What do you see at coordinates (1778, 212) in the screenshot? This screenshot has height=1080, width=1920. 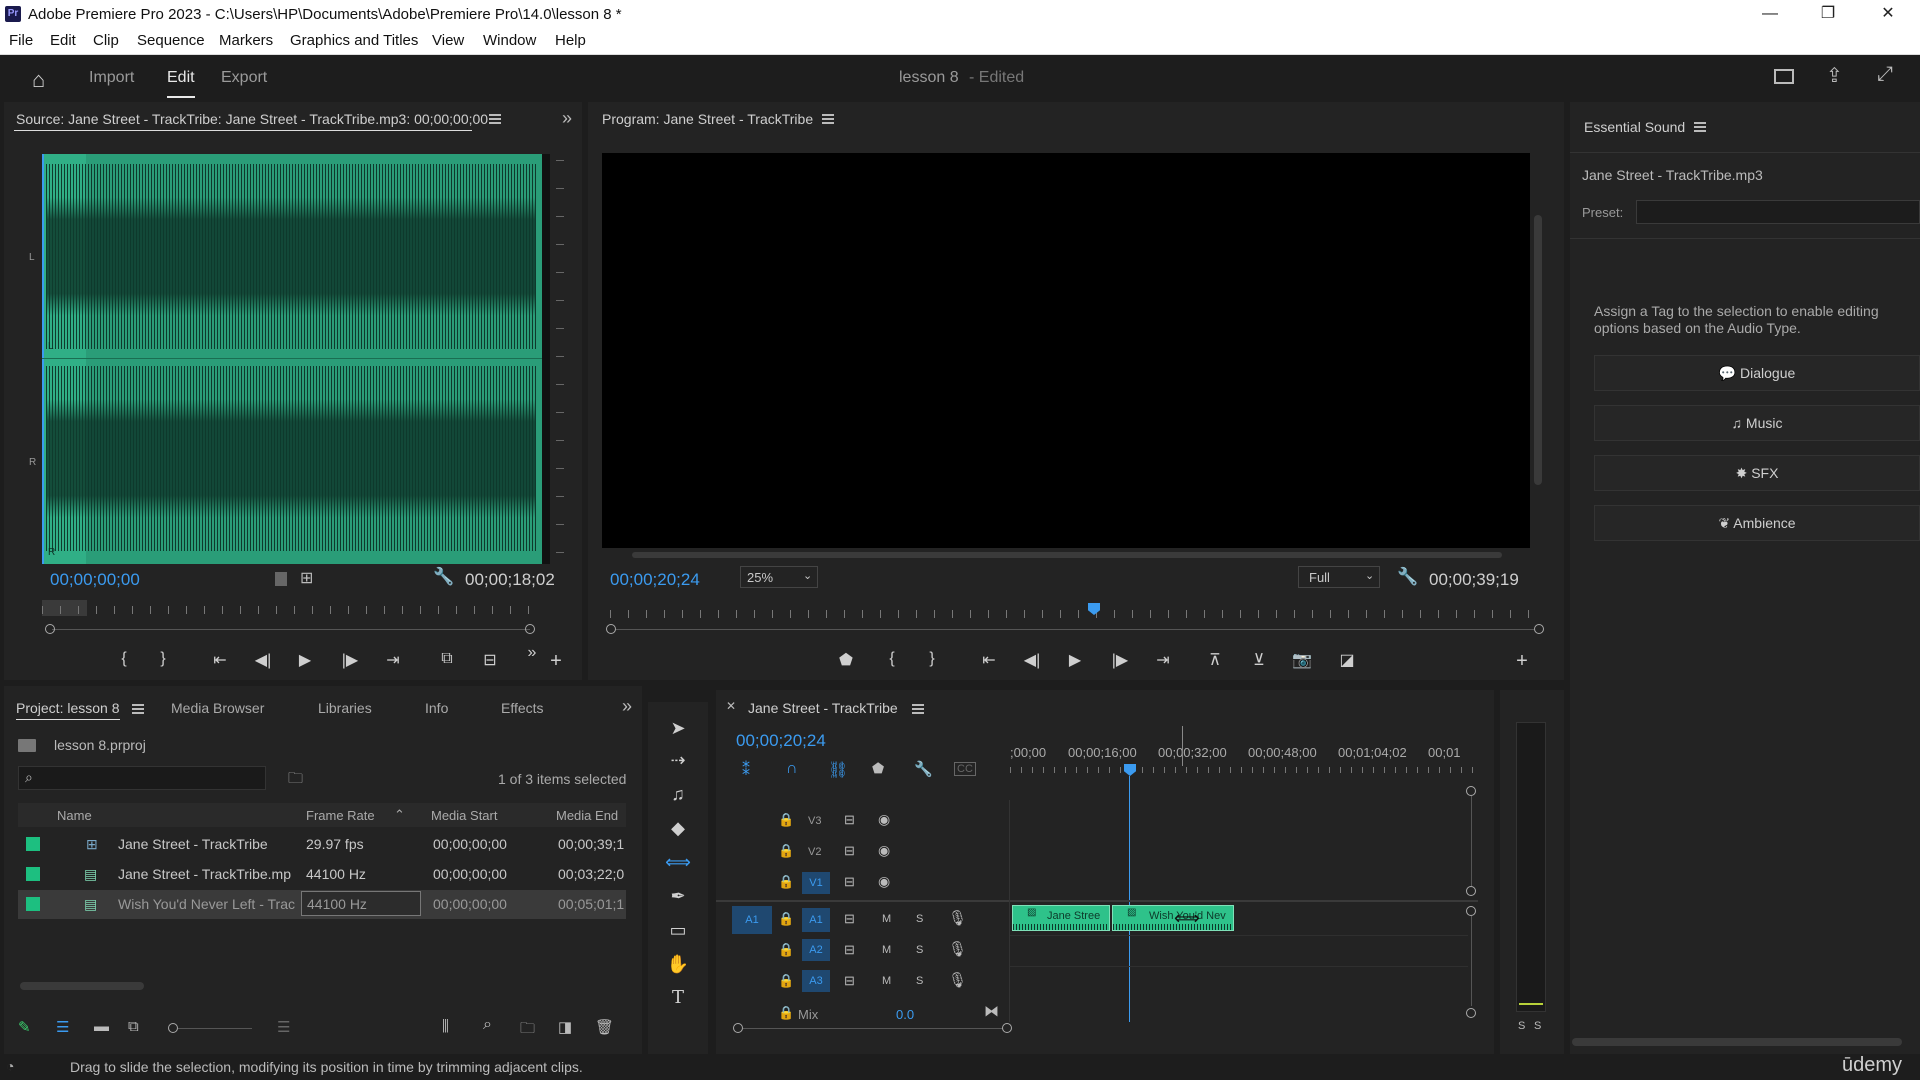 I see `preset-dropdown` at bounding box center [1778, 212].